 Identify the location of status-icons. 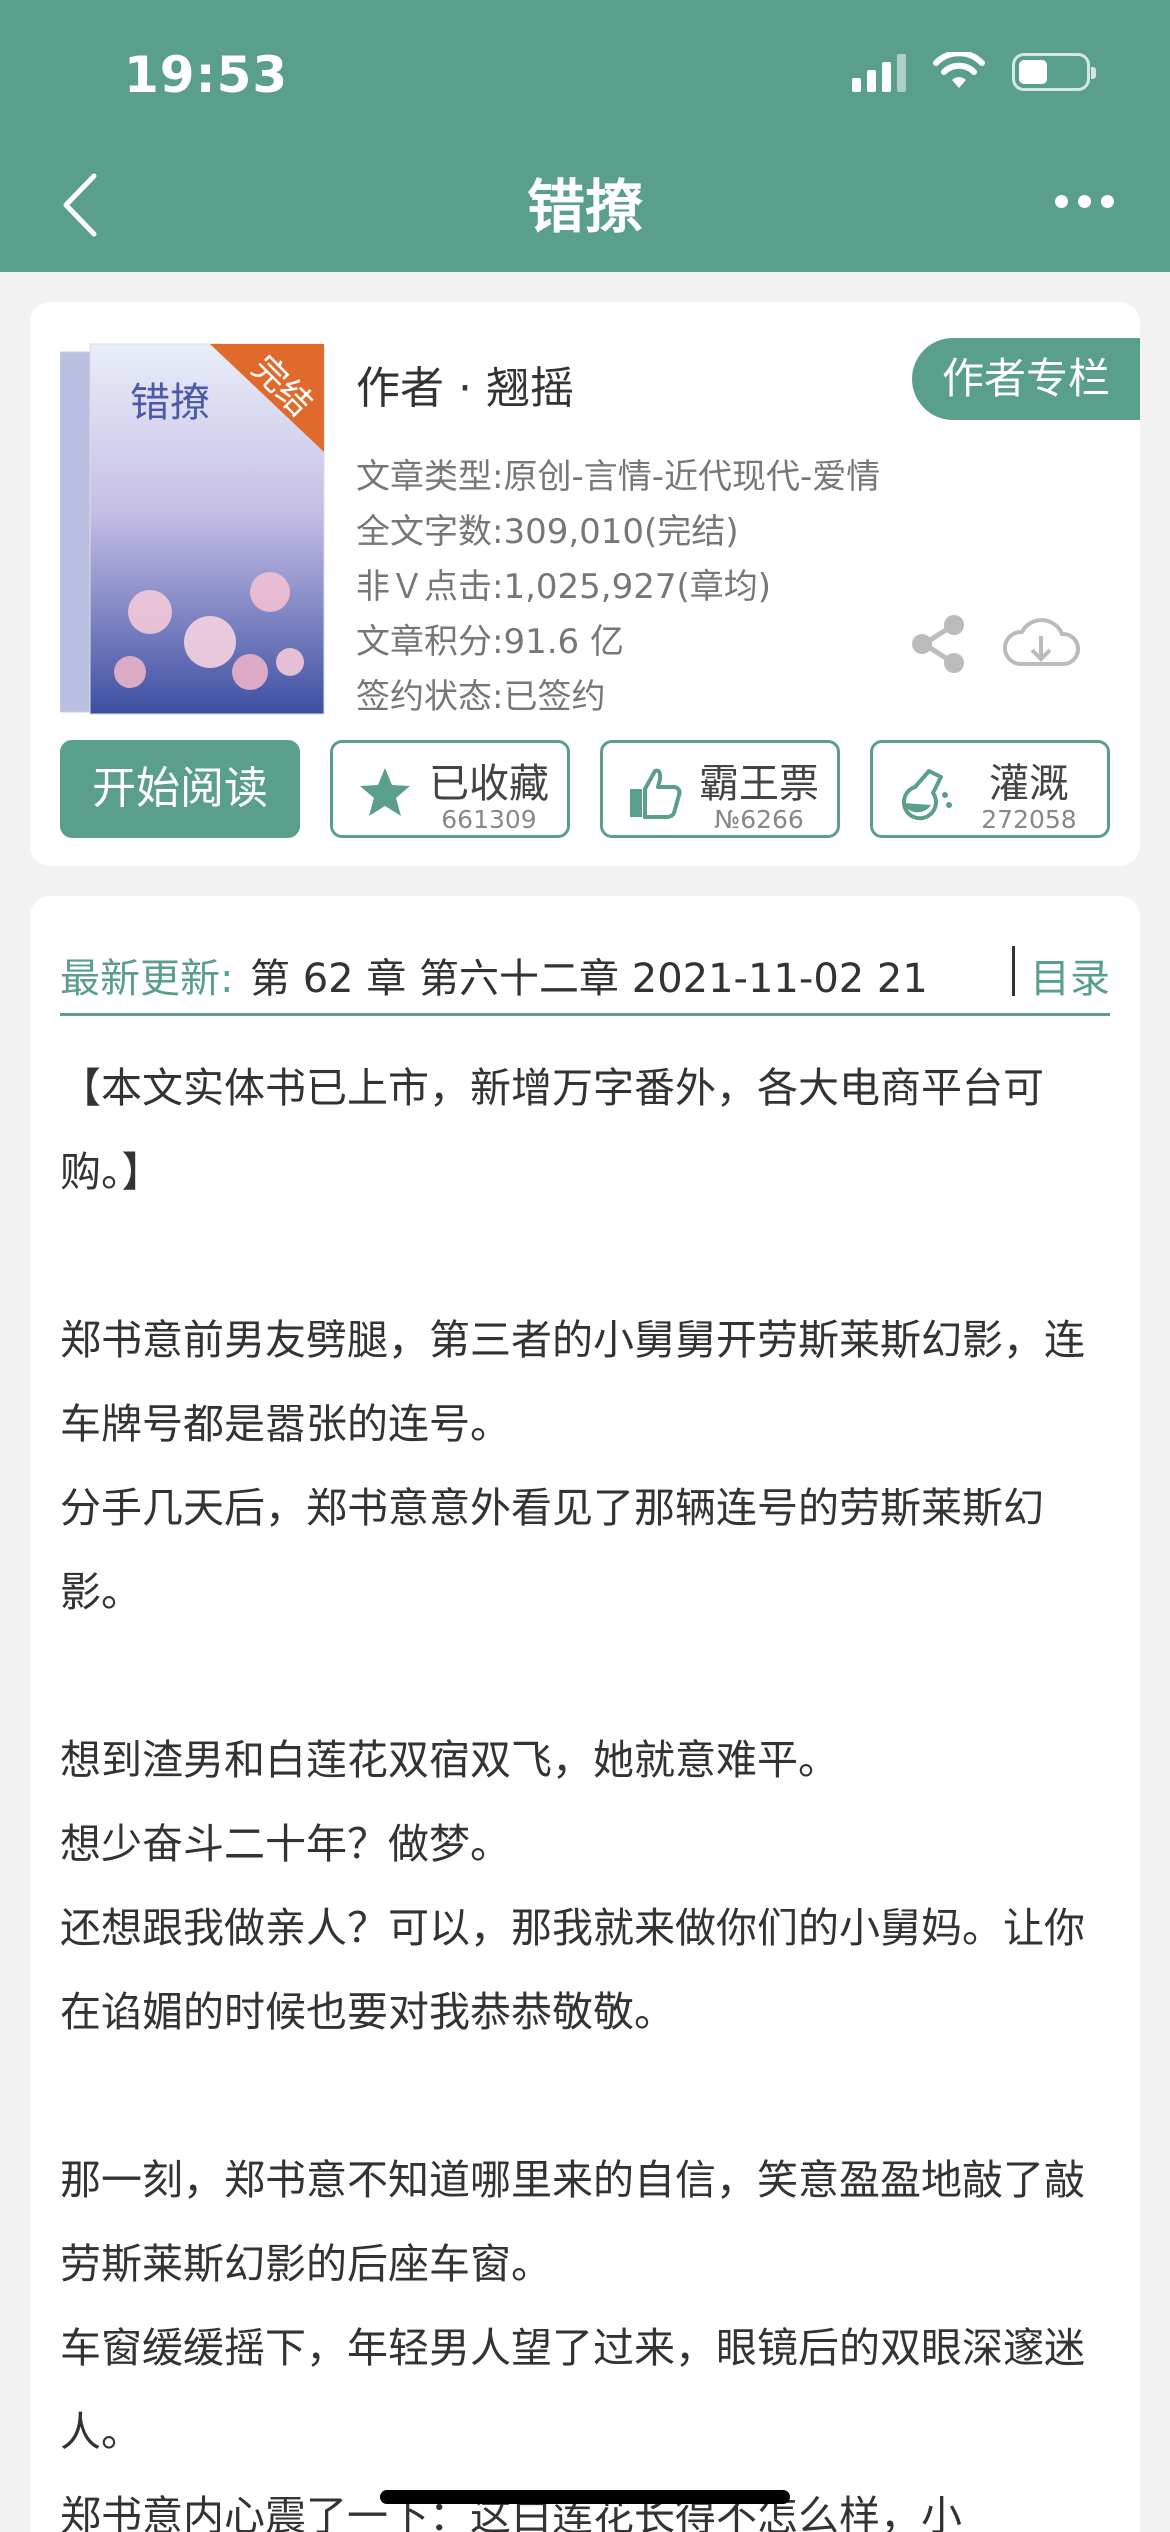
(974, 72).